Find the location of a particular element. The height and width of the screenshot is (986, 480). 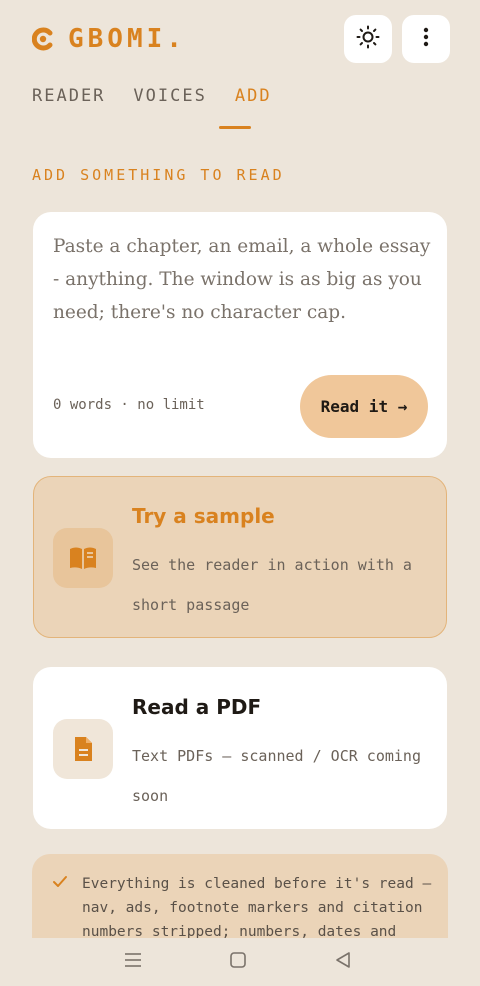

tab-add: ADD is located at coordinates (253, 96).